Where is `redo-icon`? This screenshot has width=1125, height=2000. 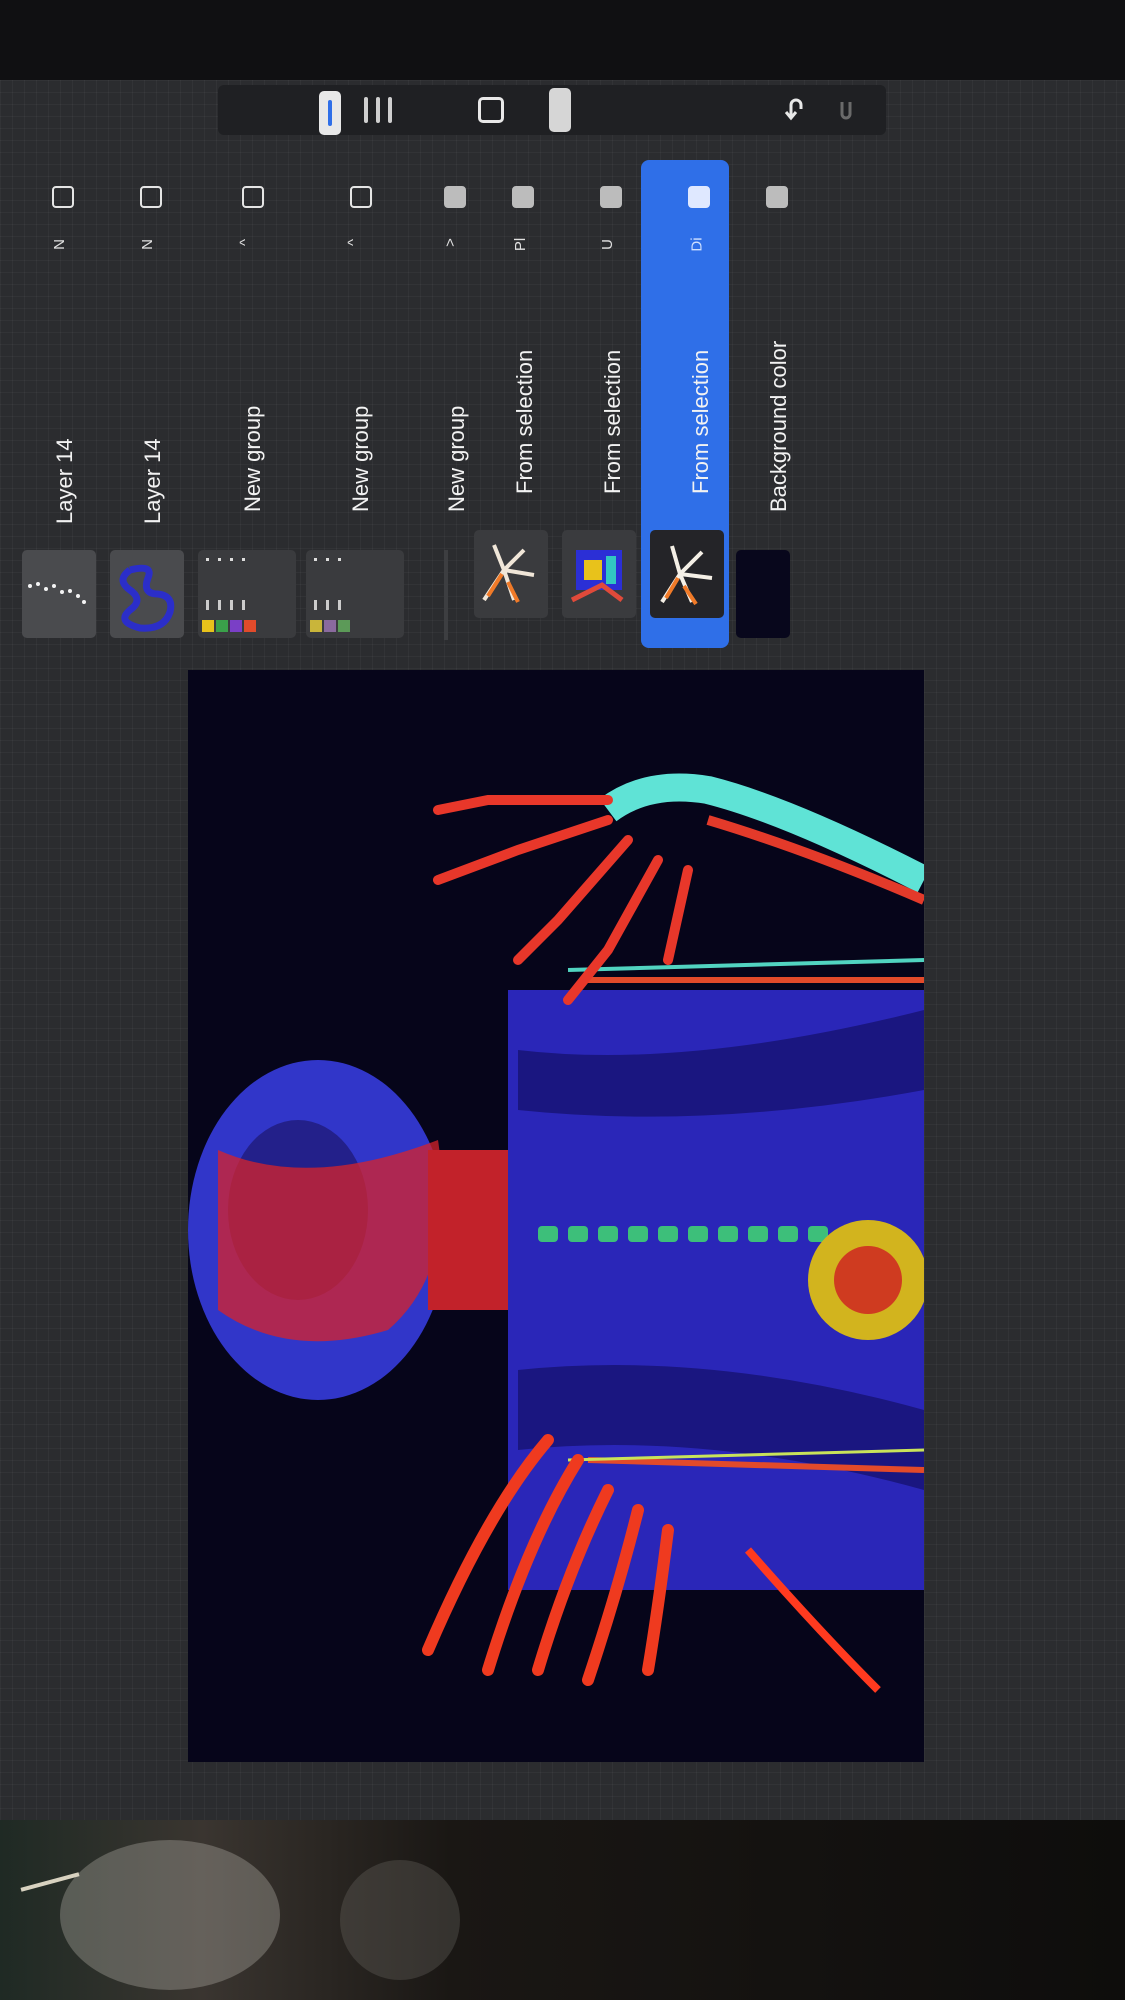
redo-icon is located at coordinates (846, 111).